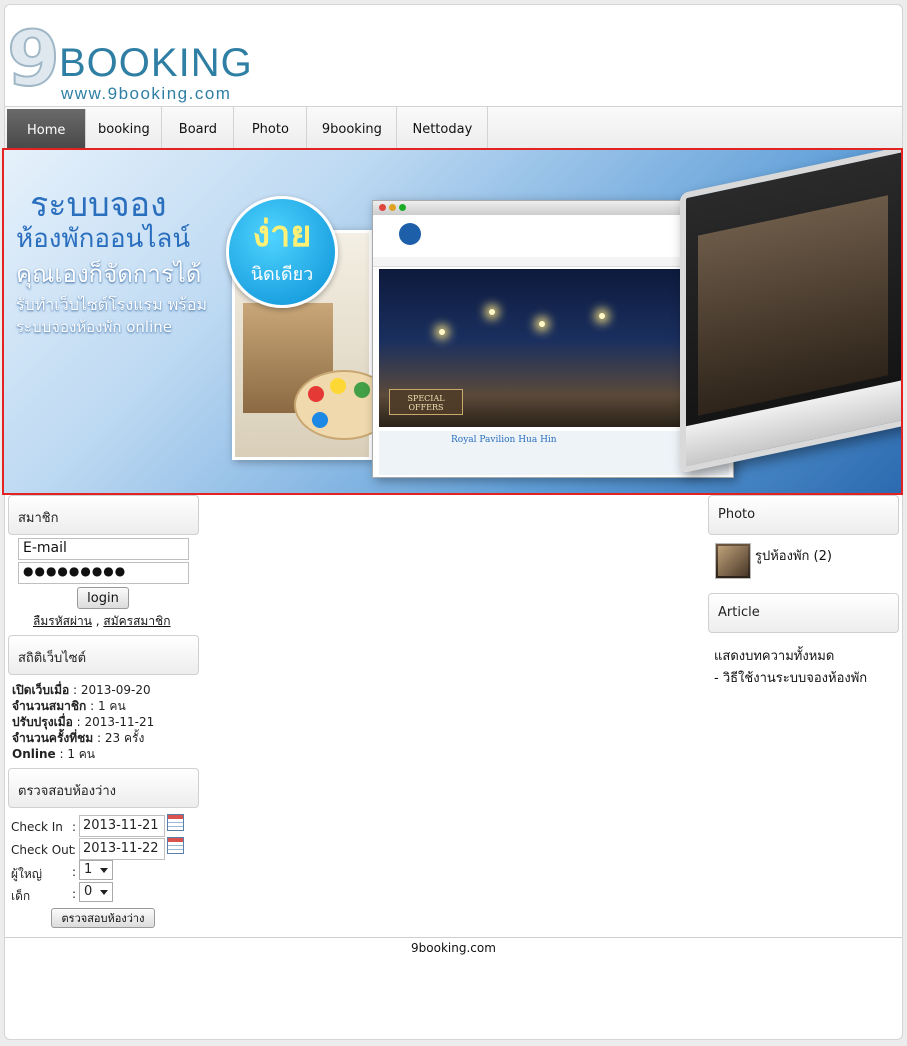 This screenshot has height=1046, width=907. I want to click on all-articles-link: แสดงบทความทั้งหมด, so click(774, 655).